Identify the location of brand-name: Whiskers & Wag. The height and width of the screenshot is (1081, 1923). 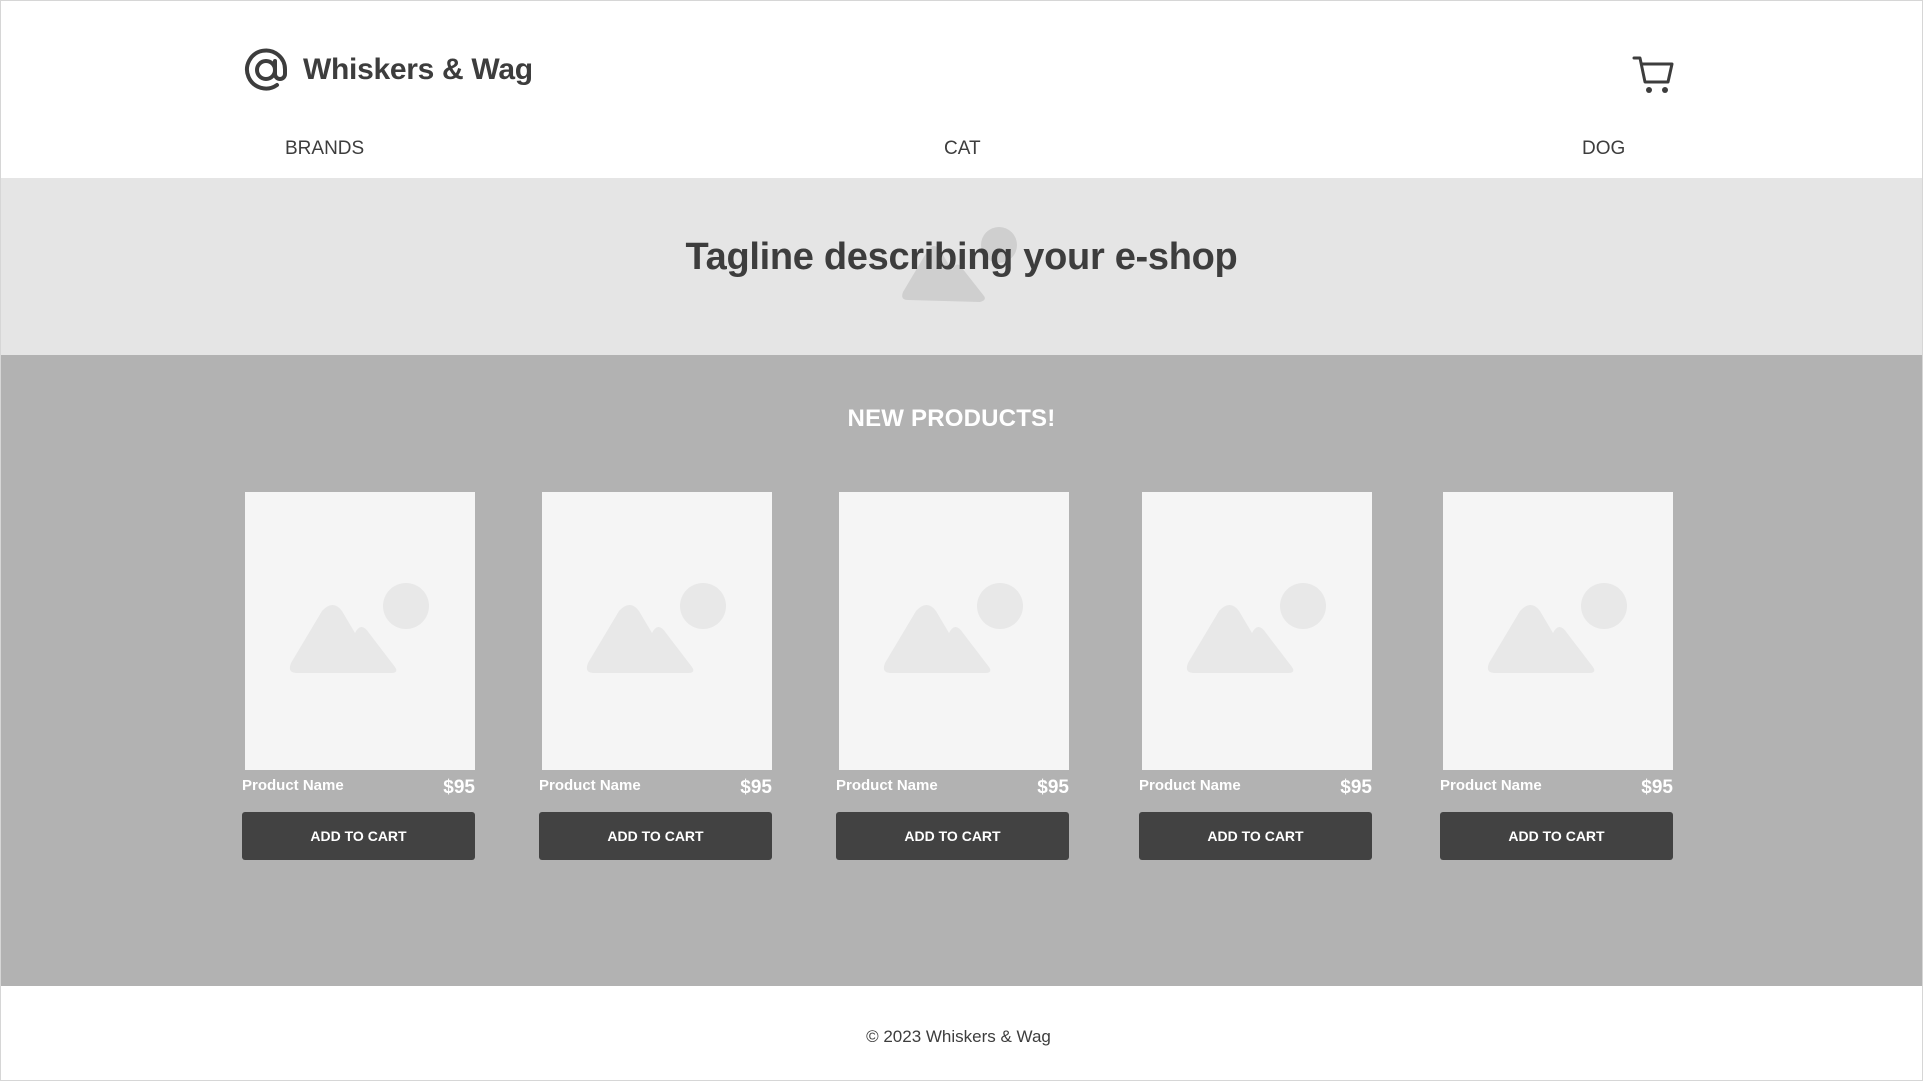
(418, 69).